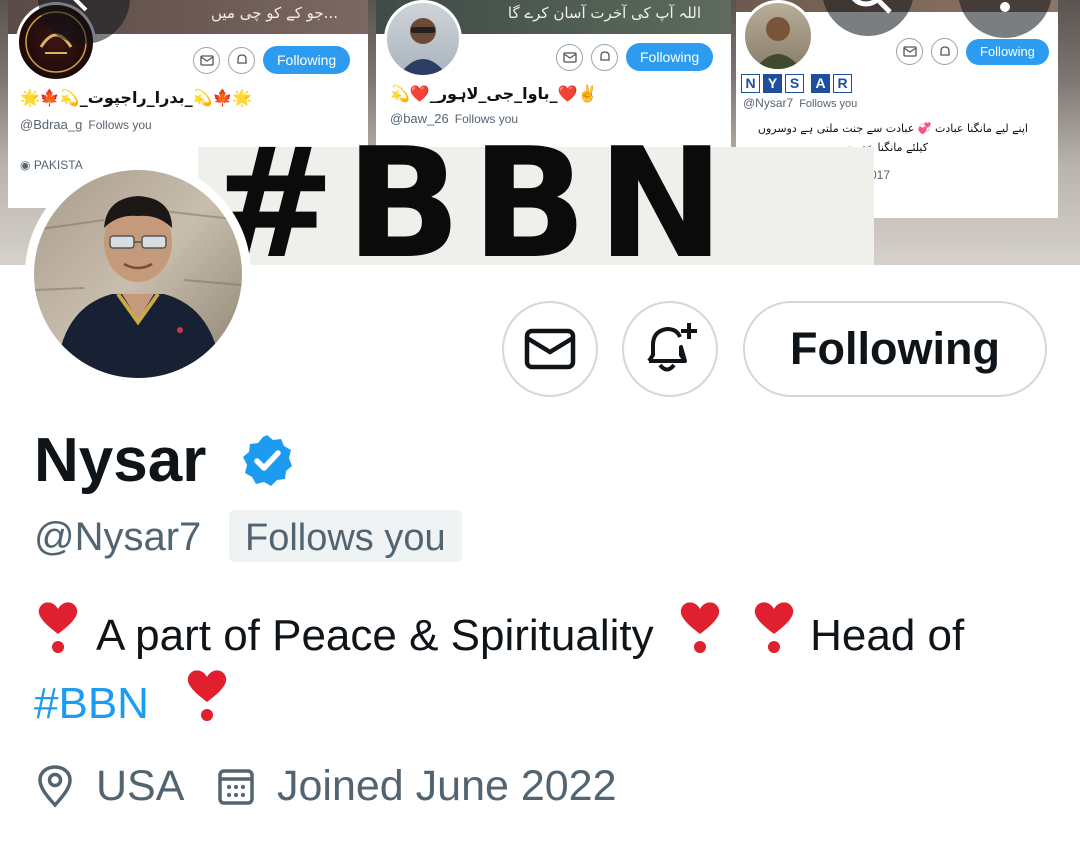 Image resolution: width=1080 pixels, height=861 pixels. What do you see at coordinates (136, 97) in the screenshot?
I see `banner-card-name: 🌟🍁💫_بدرا_راجپوت_💫🍁🌟` at bounding box center [136, 97].